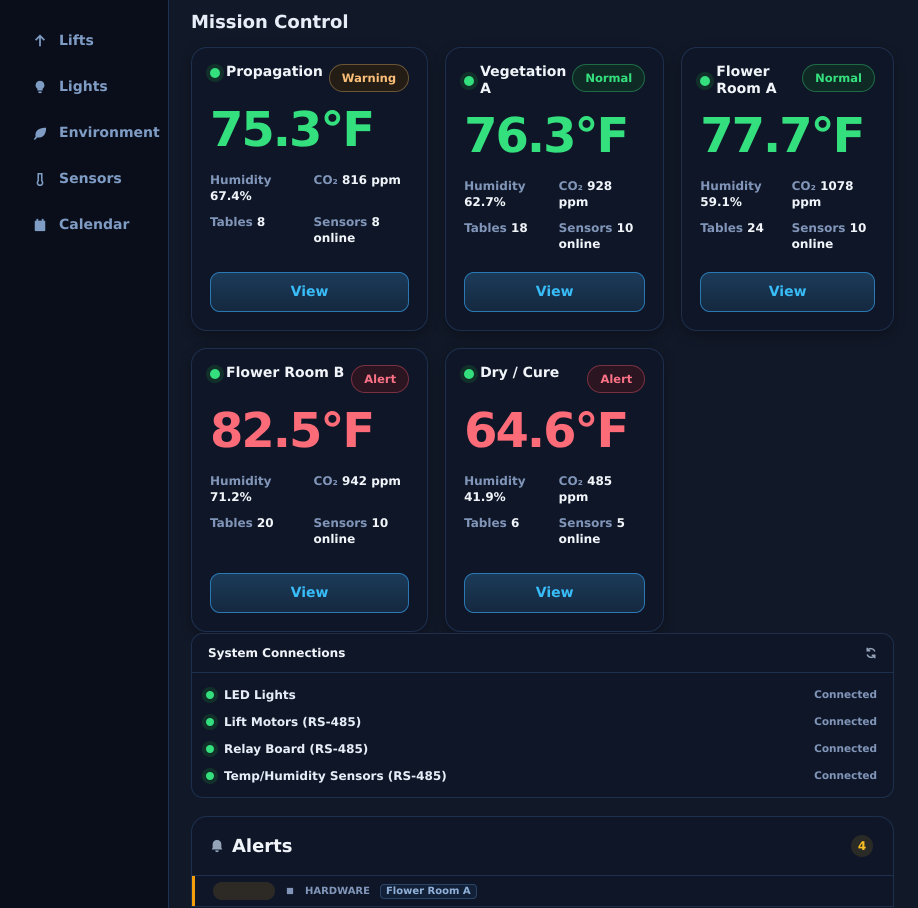 The width and height of the screenshot is (918, 908). Describe the element at coordinates (495, 489) in the screenshot. I see `humidity-stat: Humidity 41.9%` at that location.